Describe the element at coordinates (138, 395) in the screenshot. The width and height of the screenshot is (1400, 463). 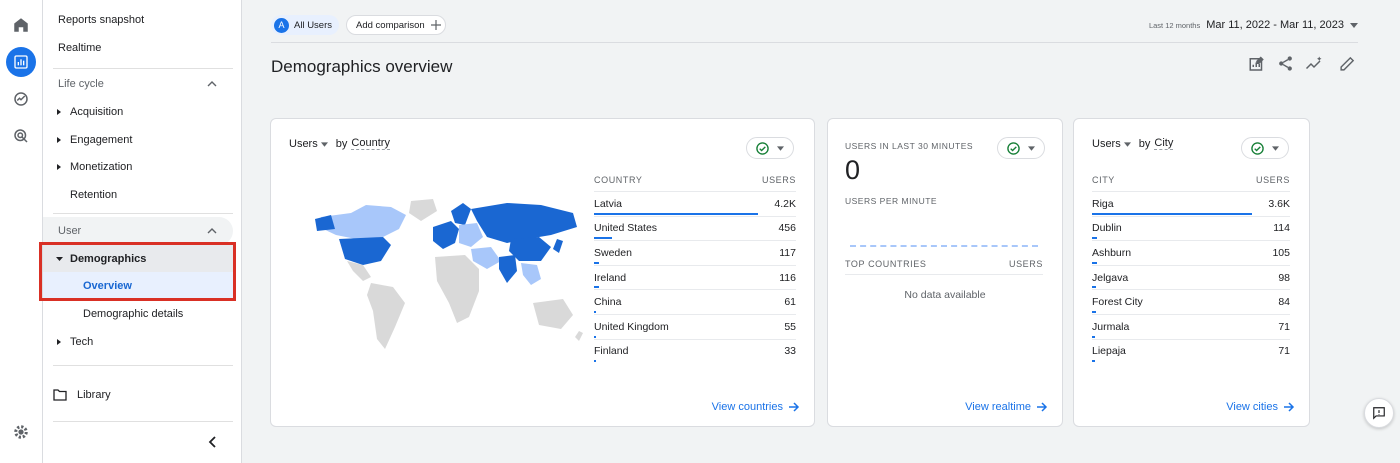
I see `nav-library: Library` at that location.